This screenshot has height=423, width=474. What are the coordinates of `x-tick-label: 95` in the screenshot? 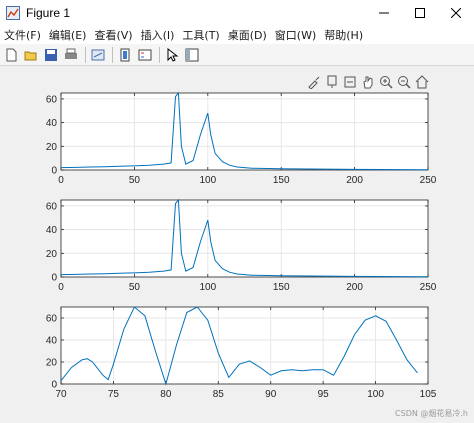 It's located at (324, 394).